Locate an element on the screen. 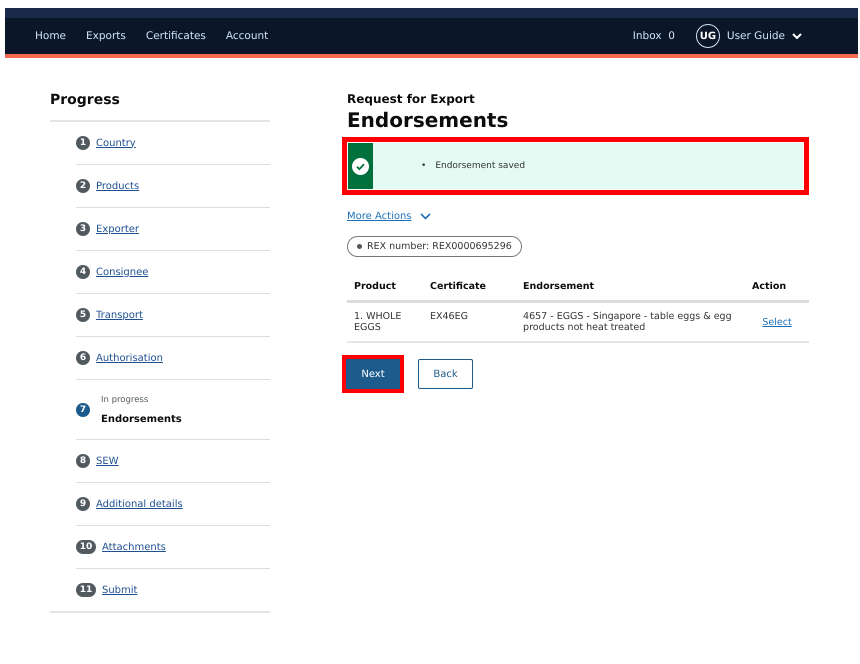  progress-heading: Progress is located at coordinates (85, 100).